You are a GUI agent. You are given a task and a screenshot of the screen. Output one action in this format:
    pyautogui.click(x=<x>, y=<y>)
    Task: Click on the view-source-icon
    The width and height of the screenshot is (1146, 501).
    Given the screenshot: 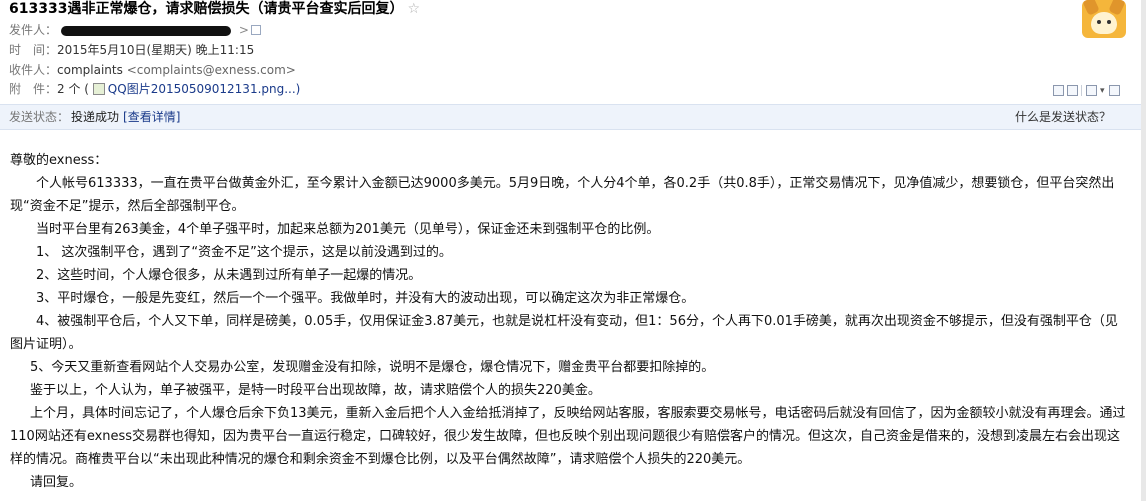 What is the action you would take?
    pyautogui.click(x=1072, y=90)
    